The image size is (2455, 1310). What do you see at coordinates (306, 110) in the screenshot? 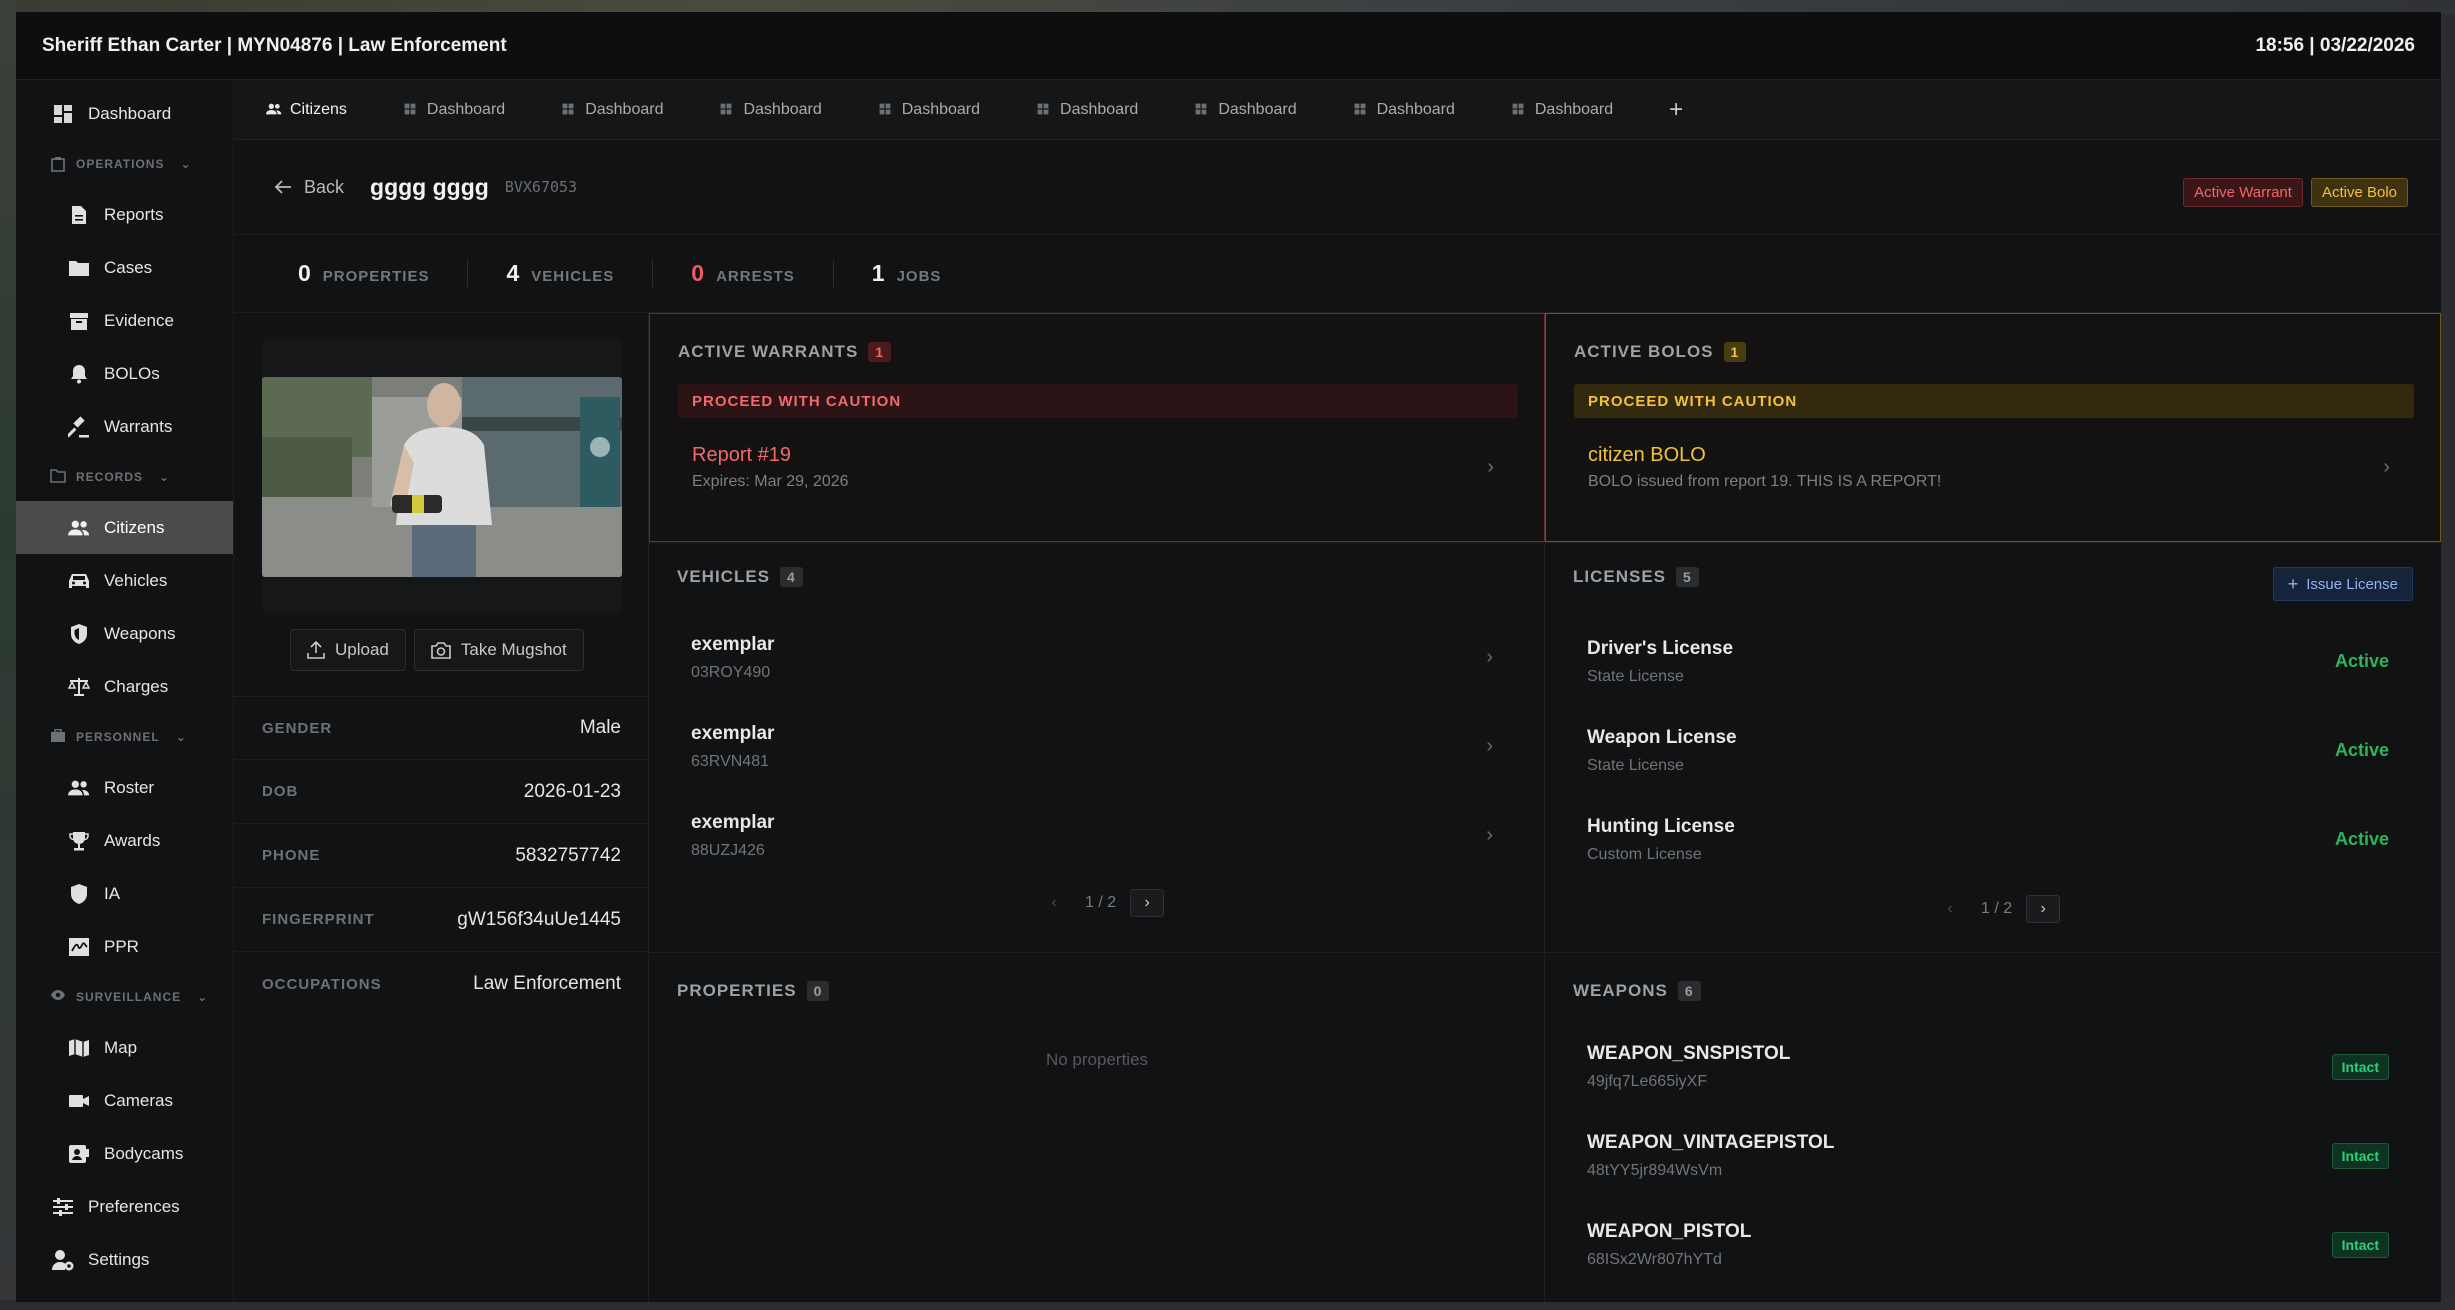
I see `tab-citizens: Citizens` at bounding box center [306, 110].